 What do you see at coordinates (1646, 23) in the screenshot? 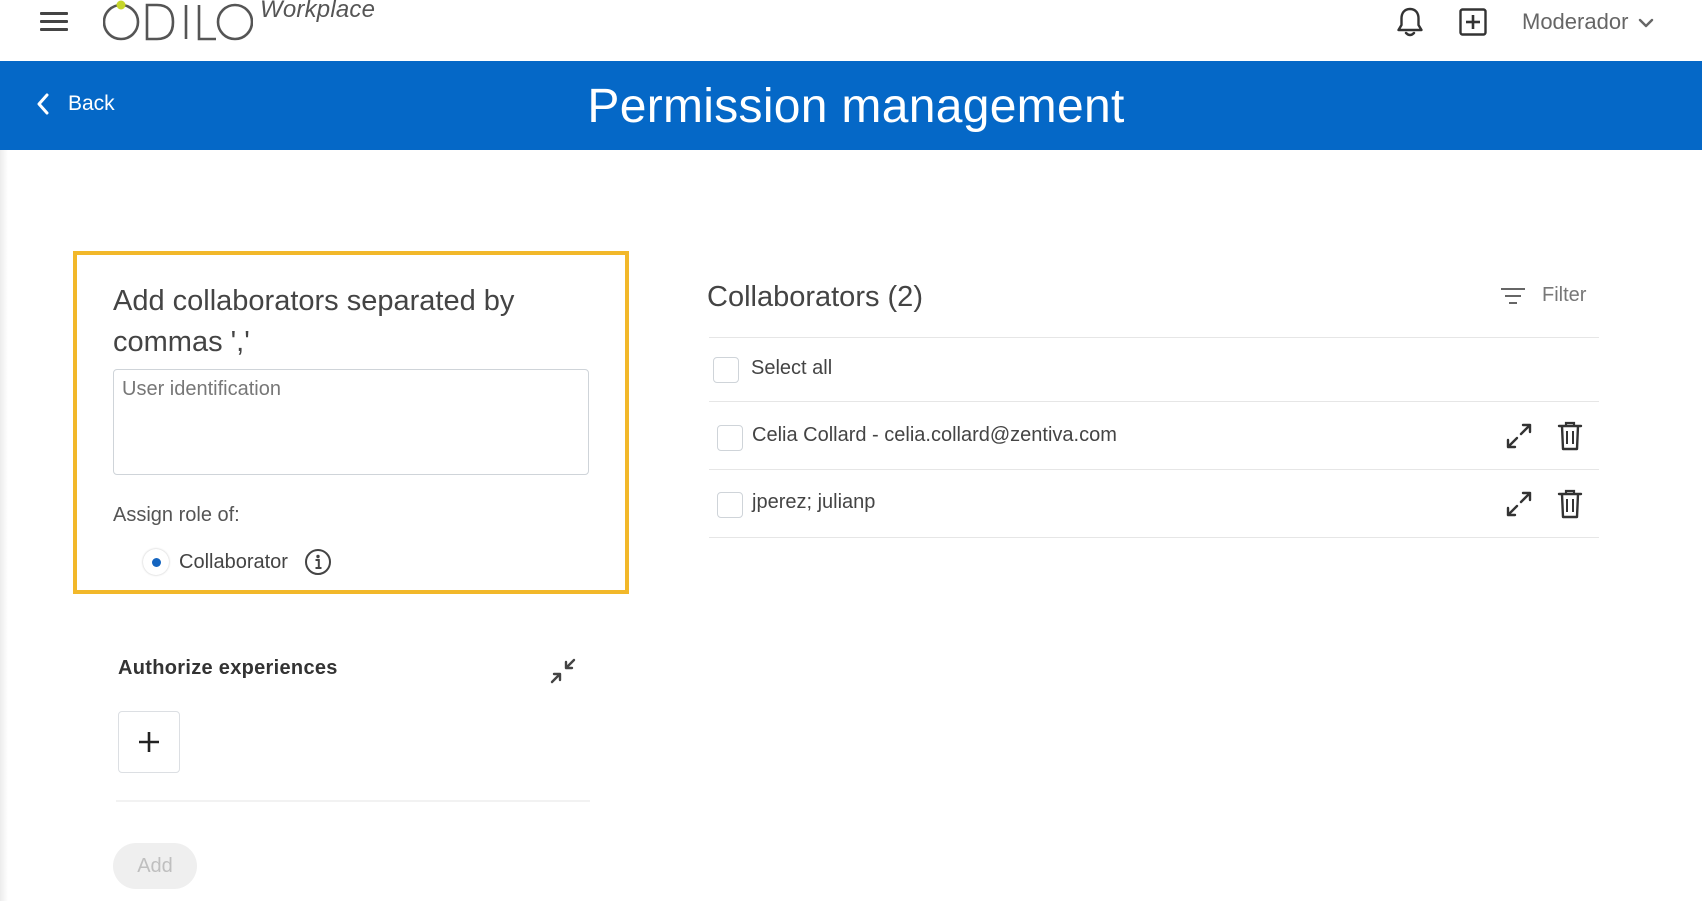
I see `chevron-down-icon` at bounding box center [1646, 23].